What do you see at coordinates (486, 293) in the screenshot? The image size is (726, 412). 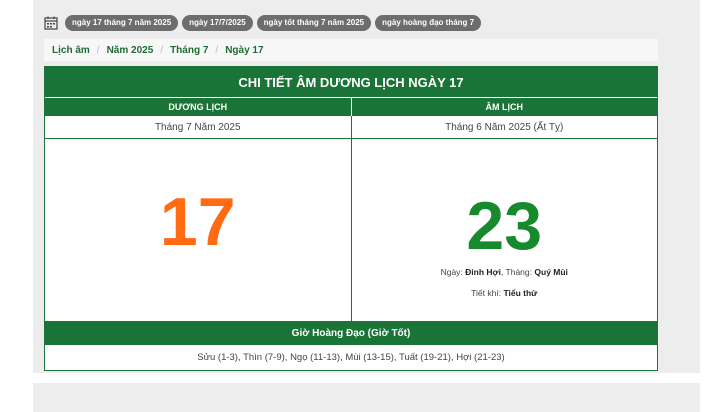 I see `tiet-khi-label: Tiết khí:` at bounding box center [486, 293].